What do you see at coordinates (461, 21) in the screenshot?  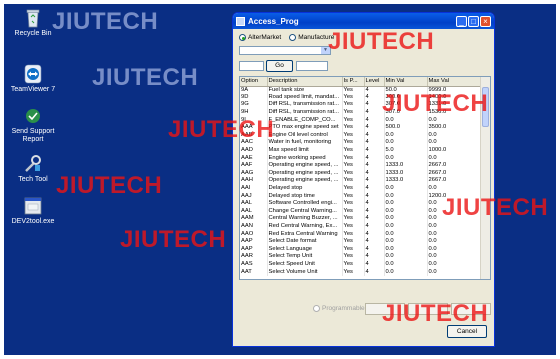 I see `minimize-button: _` at bounding box center [461, 21].